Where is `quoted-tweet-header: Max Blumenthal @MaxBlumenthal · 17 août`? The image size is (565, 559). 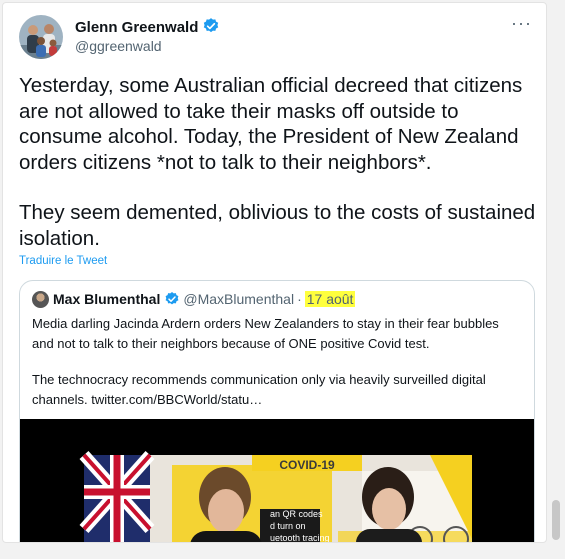
quoted-tweet-header: Max Blumenthal @MaxBlumenthal · 17 août is located at coordinates (194, 301).